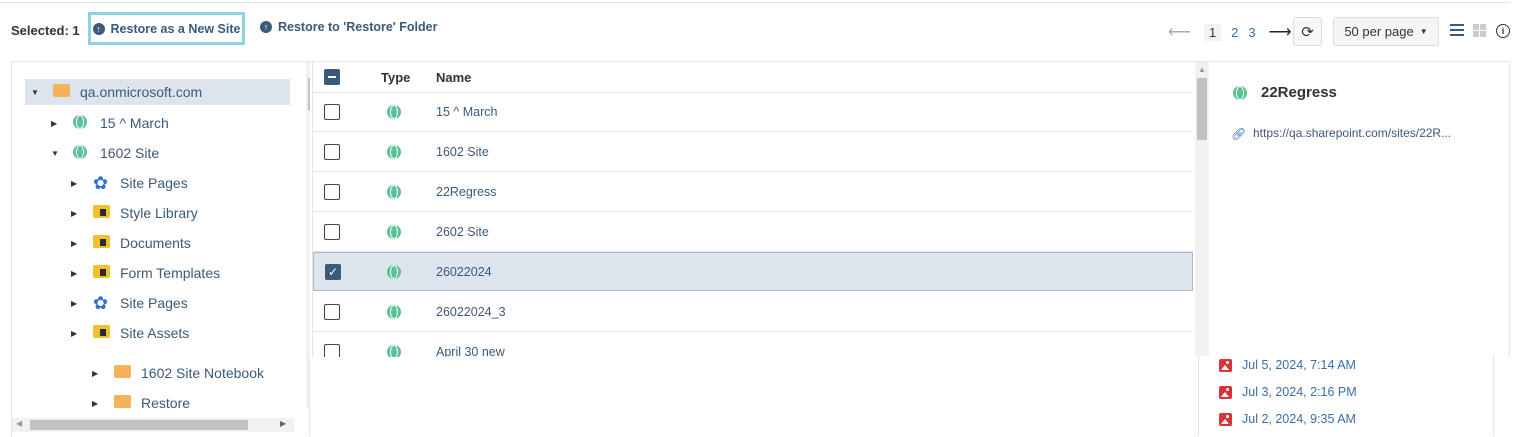  Describe the element at coordinates (45, 30) in the screenshot. I see `selected-count: Selected: 1` at that location.